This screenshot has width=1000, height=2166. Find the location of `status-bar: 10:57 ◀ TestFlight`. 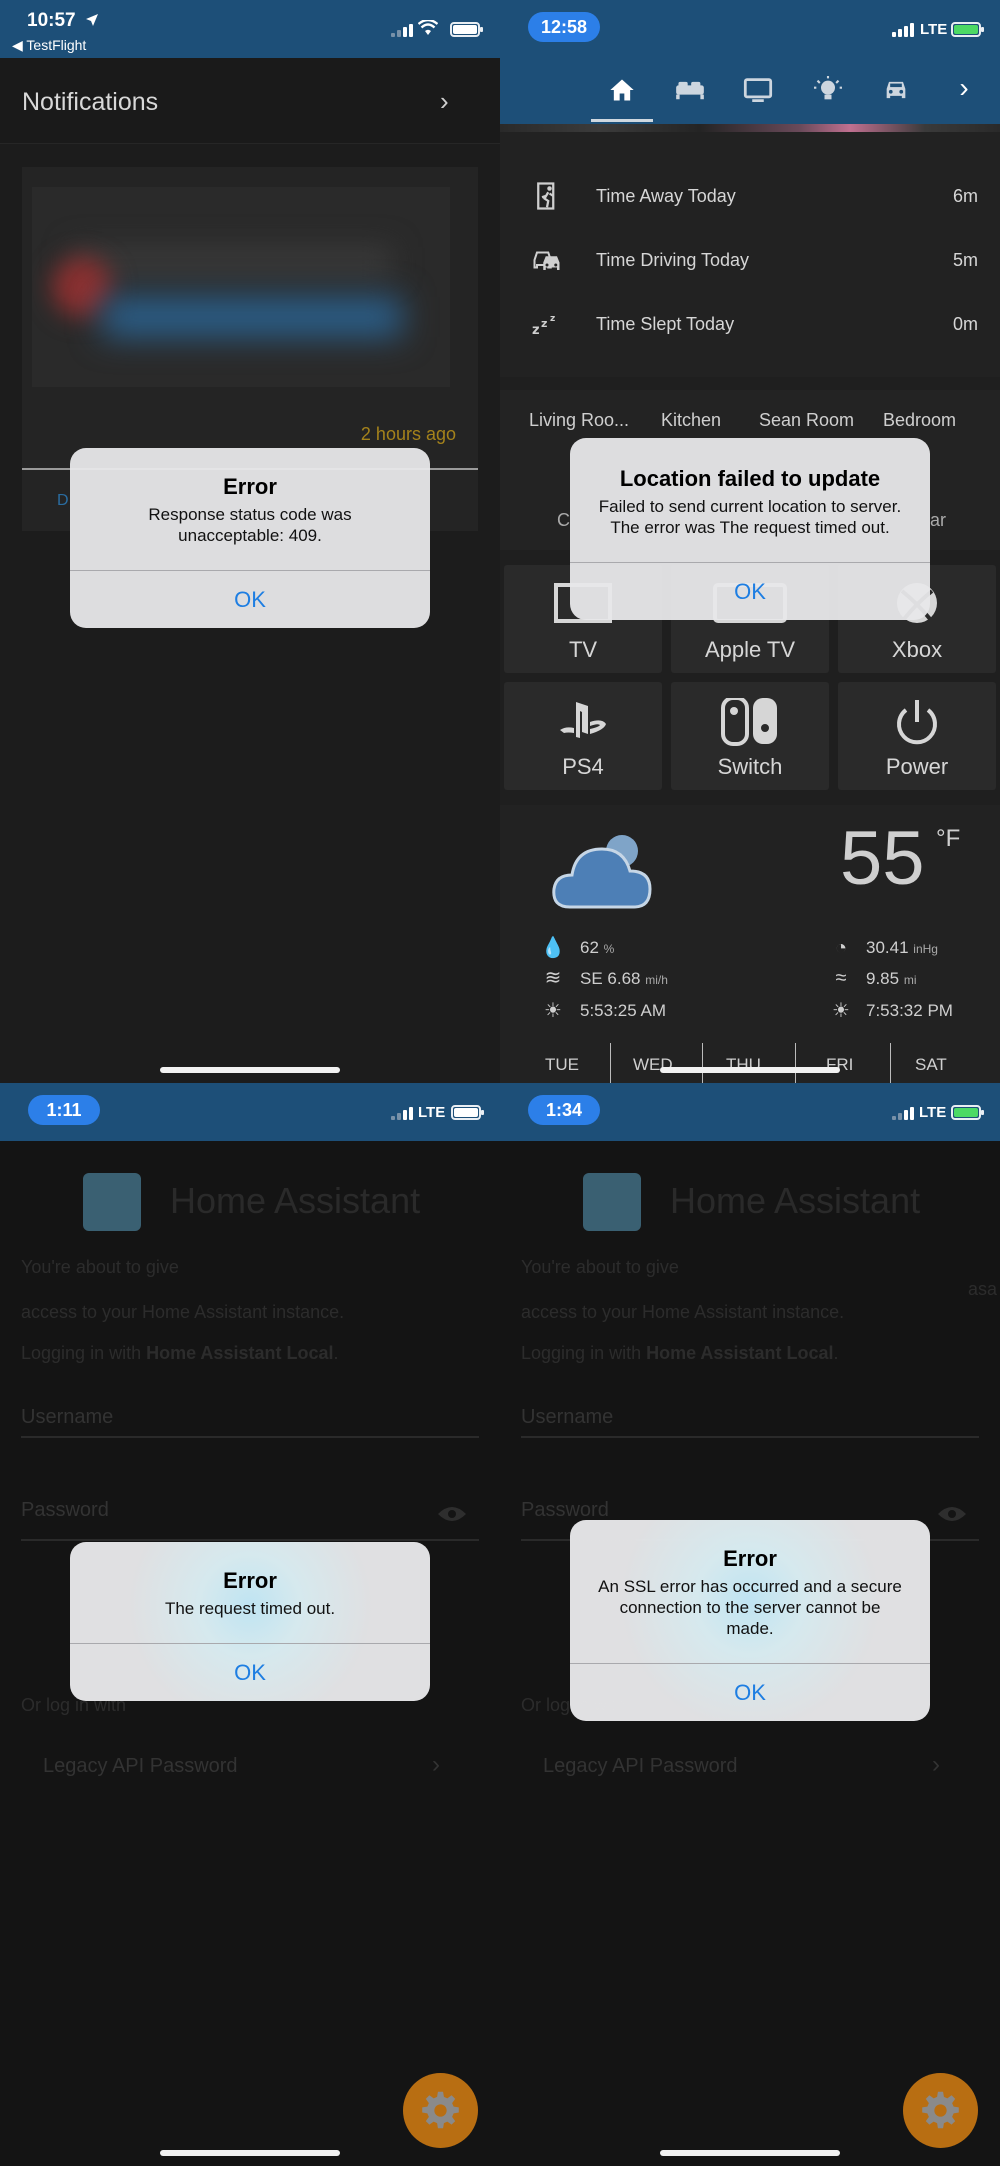

status-bar: 10:57 ◀ TestFlight is located at coordinates (250, 29).